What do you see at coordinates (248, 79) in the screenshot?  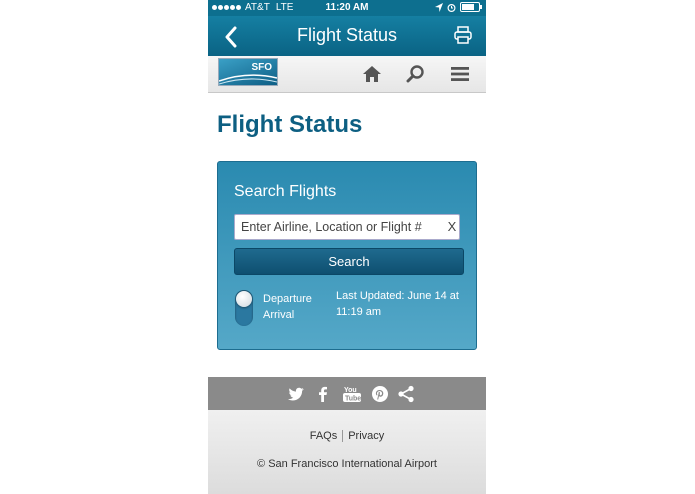 I see `logo-swoosh-icon` at bounding box center [248, 79].